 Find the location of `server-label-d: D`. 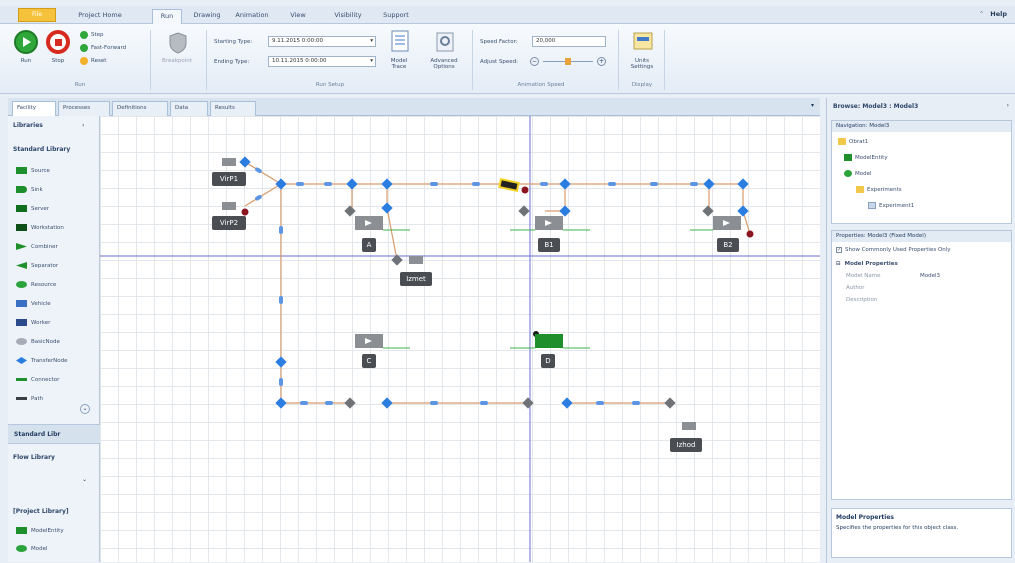

server-label-d: D is located at coordinates (548, 361).